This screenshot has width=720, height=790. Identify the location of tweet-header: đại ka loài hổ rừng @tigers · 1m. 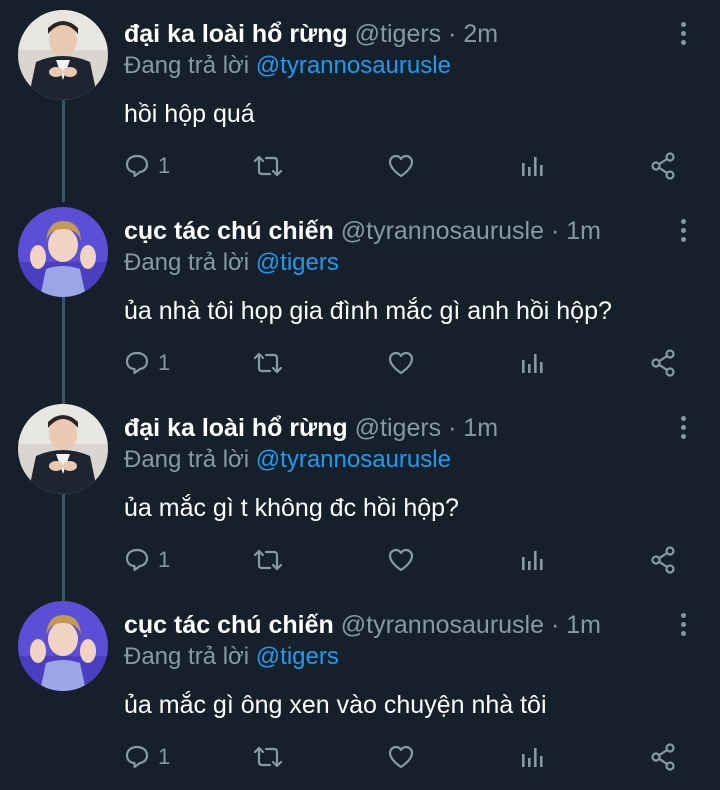
(311, 428).